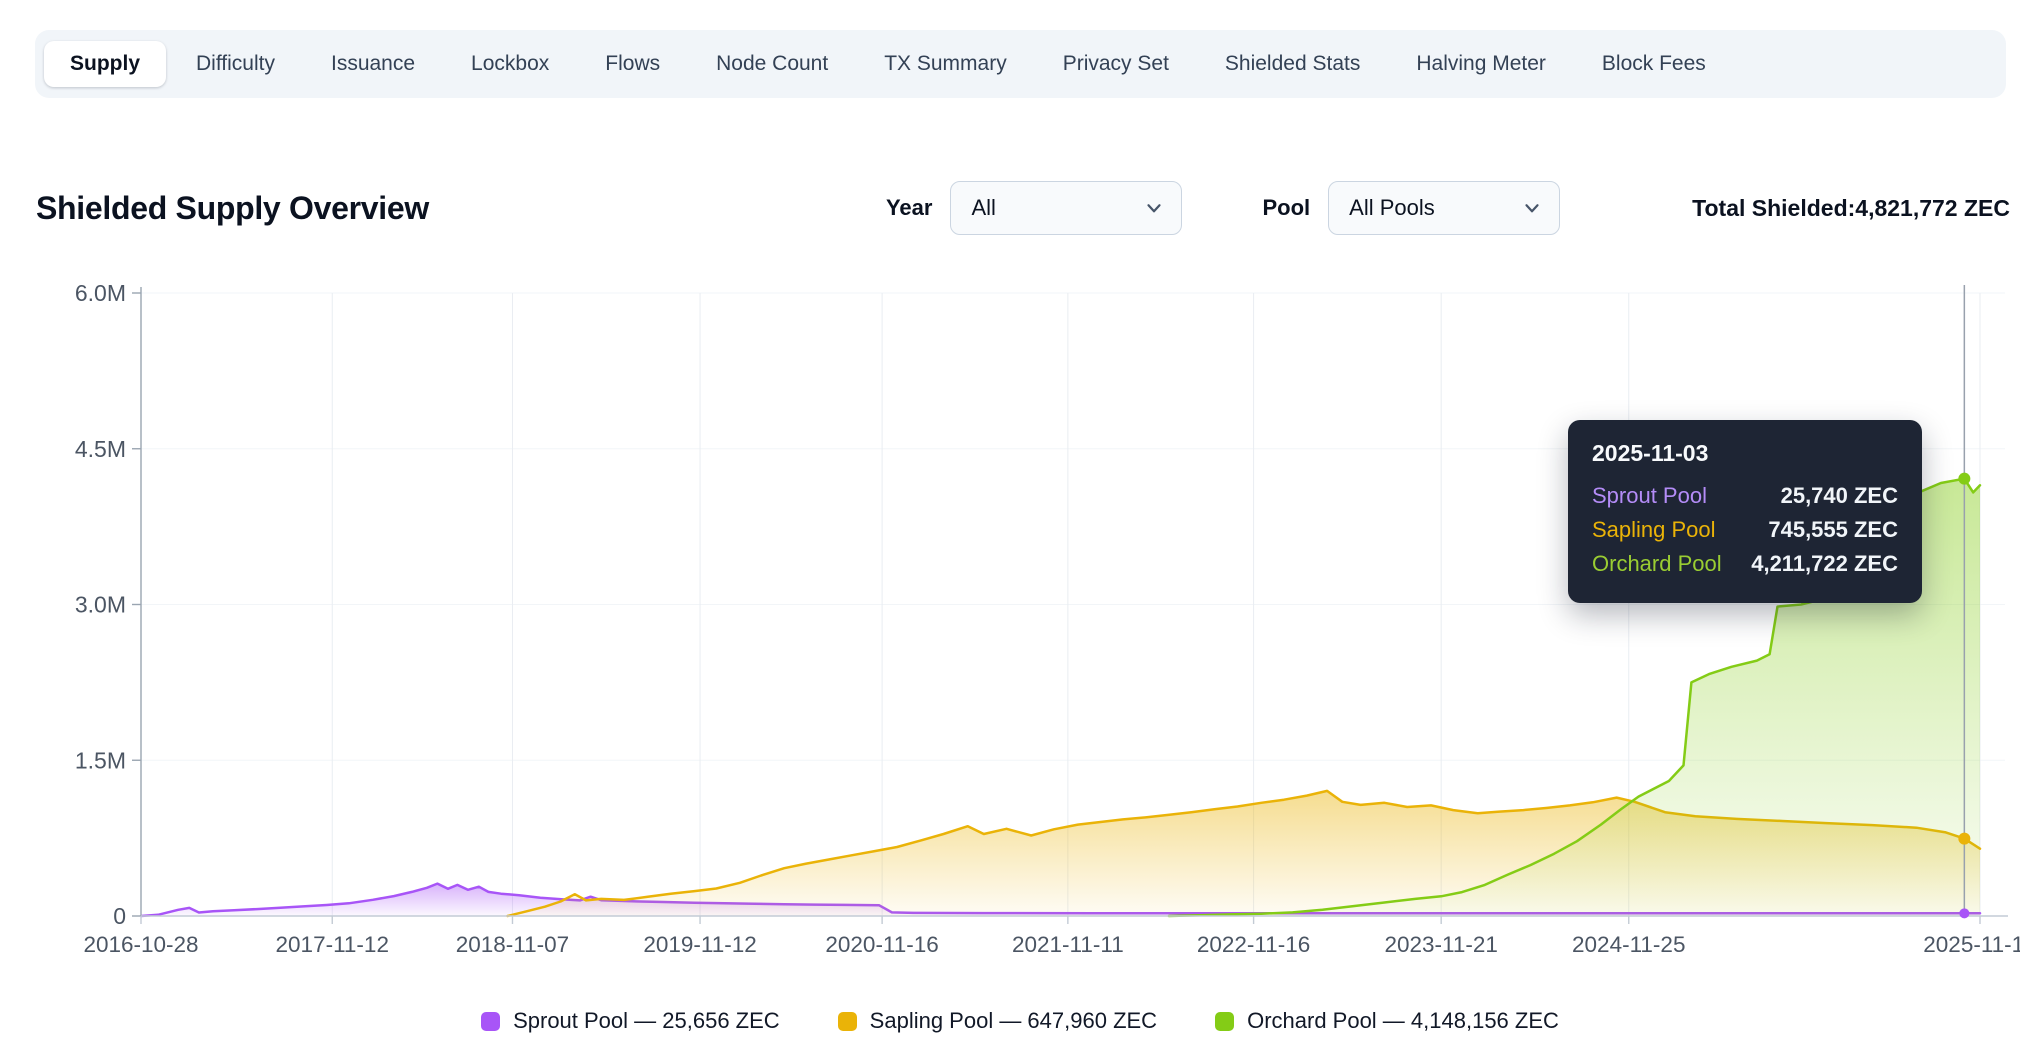 This screenshot has height=1056, width=2040. Describe the element at coordinates (1292, 64) in the screenshot. I see `tab-shielded-stats: Shielded Stats` at that location.